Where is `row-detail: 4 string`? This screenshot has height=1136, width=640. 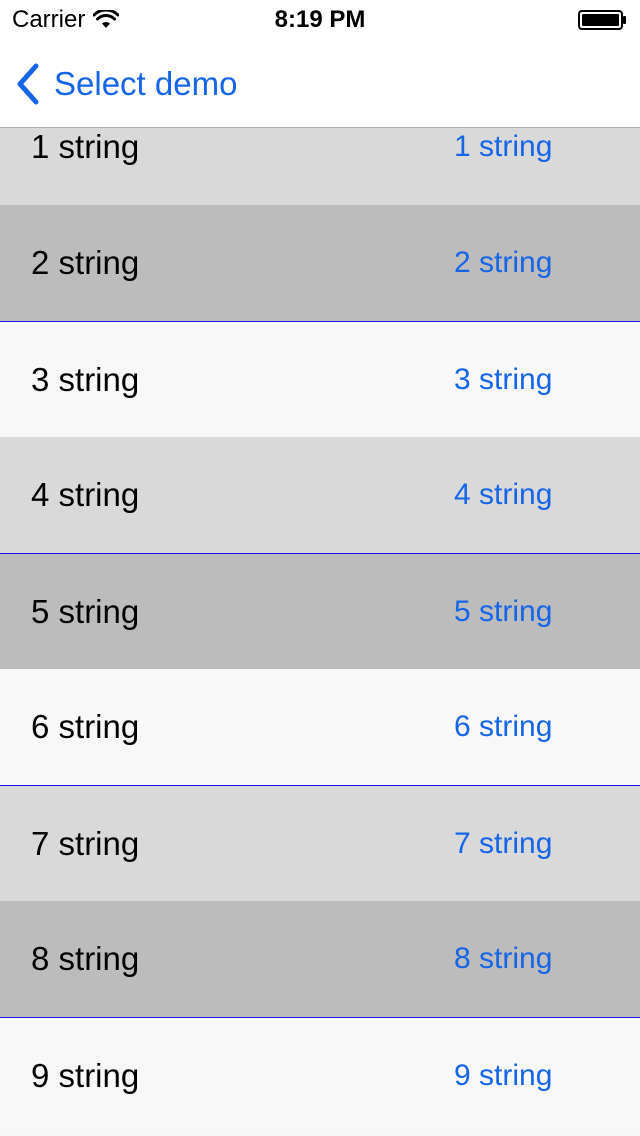
row-detail: 4 string is located at coordinates (503, 495).